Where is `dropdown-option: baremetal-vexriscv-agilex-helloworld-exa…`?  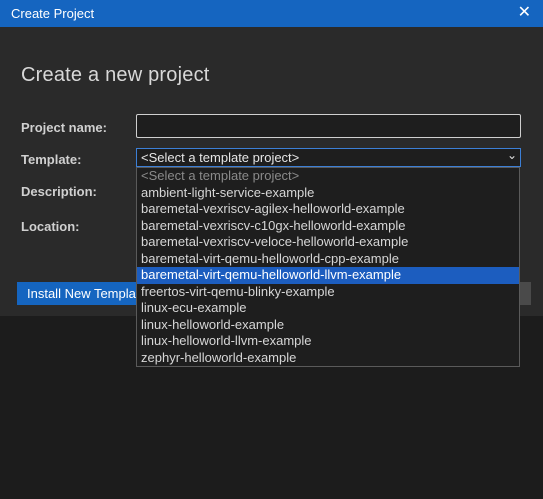 dropdown-option: baremetal-vexriscv-agilex-helloworld-exa… is located at coordinates (328, 209).